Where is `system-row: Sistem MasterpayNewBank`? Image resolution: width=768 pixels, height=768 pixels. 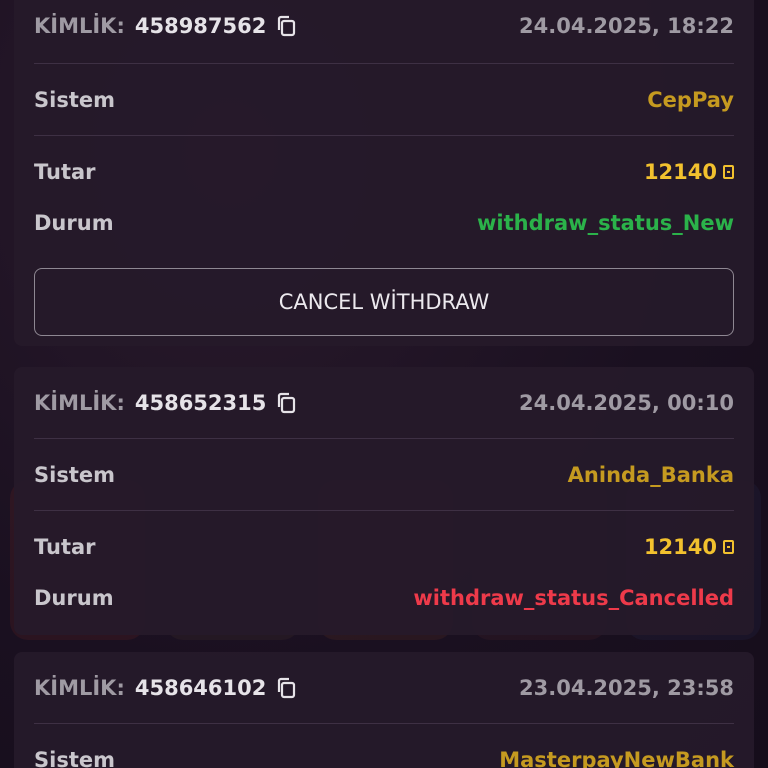 system-row: Sistem MasterpayNewBank is located at coordinates (384, 755).